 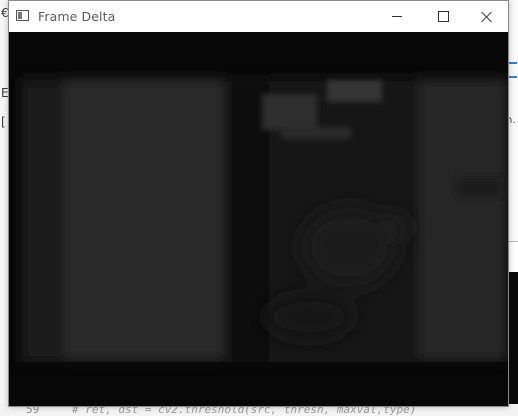 What do you see at coordinates (512, 208) in the screenshot?
I see `background-right-strip: n.` at bounding box center [512, 208].